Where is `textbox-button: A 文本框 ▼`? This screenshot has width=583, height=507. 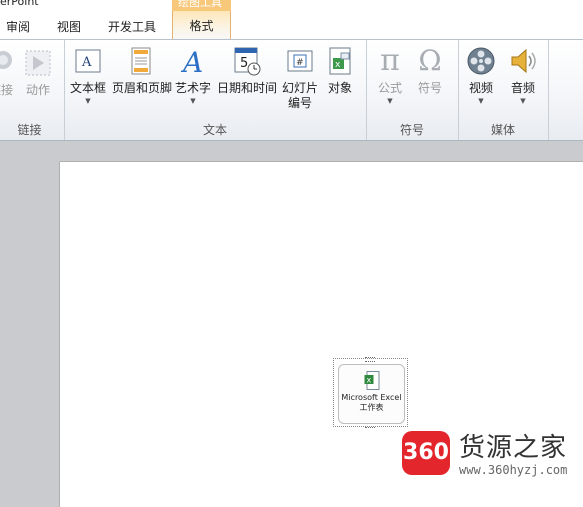 textbox-button: A 文本框 ▼ is located at coordinates (88, 76).